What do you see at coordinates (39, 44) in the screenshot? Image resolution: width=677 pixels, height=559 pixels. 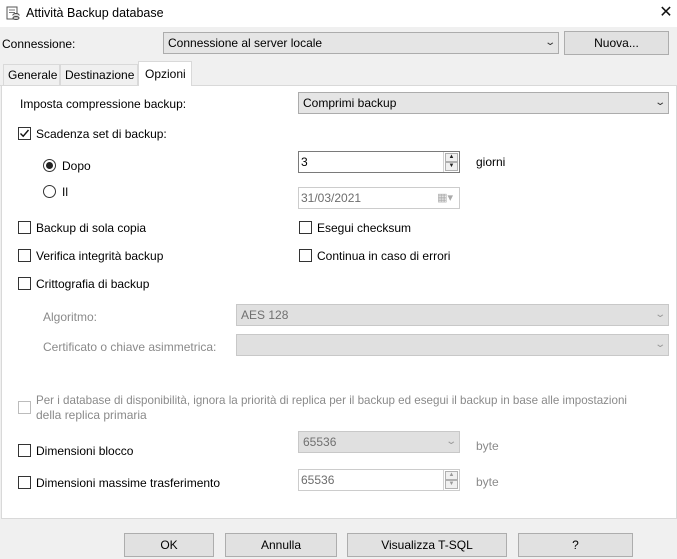 I see `connection-label: Connessione:` at bounding box center [39, 44].